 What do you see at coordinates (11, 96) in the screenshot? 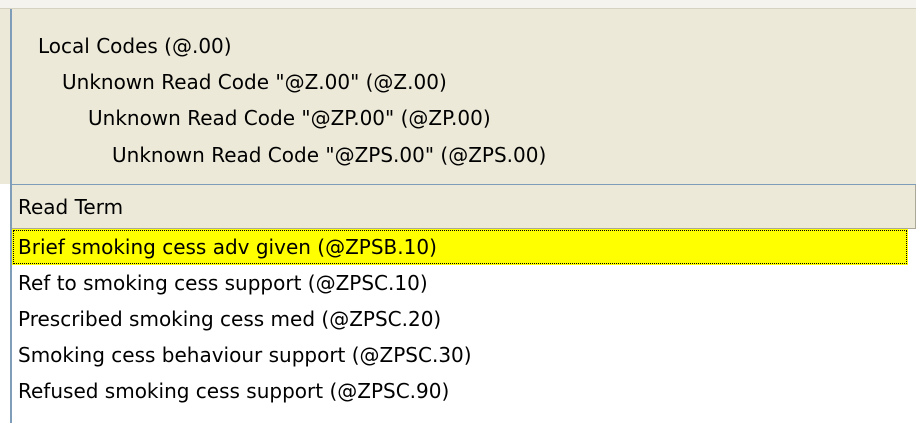
I see `panel-left-edge` at bounding box center [11, 96].